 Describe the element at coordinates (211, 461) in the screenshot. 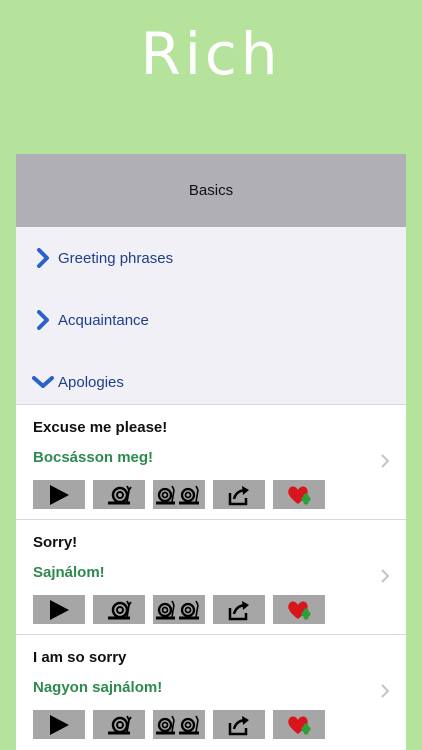

I see `phrase-row: Excuse me please! Bocsásson meg!` at that location.